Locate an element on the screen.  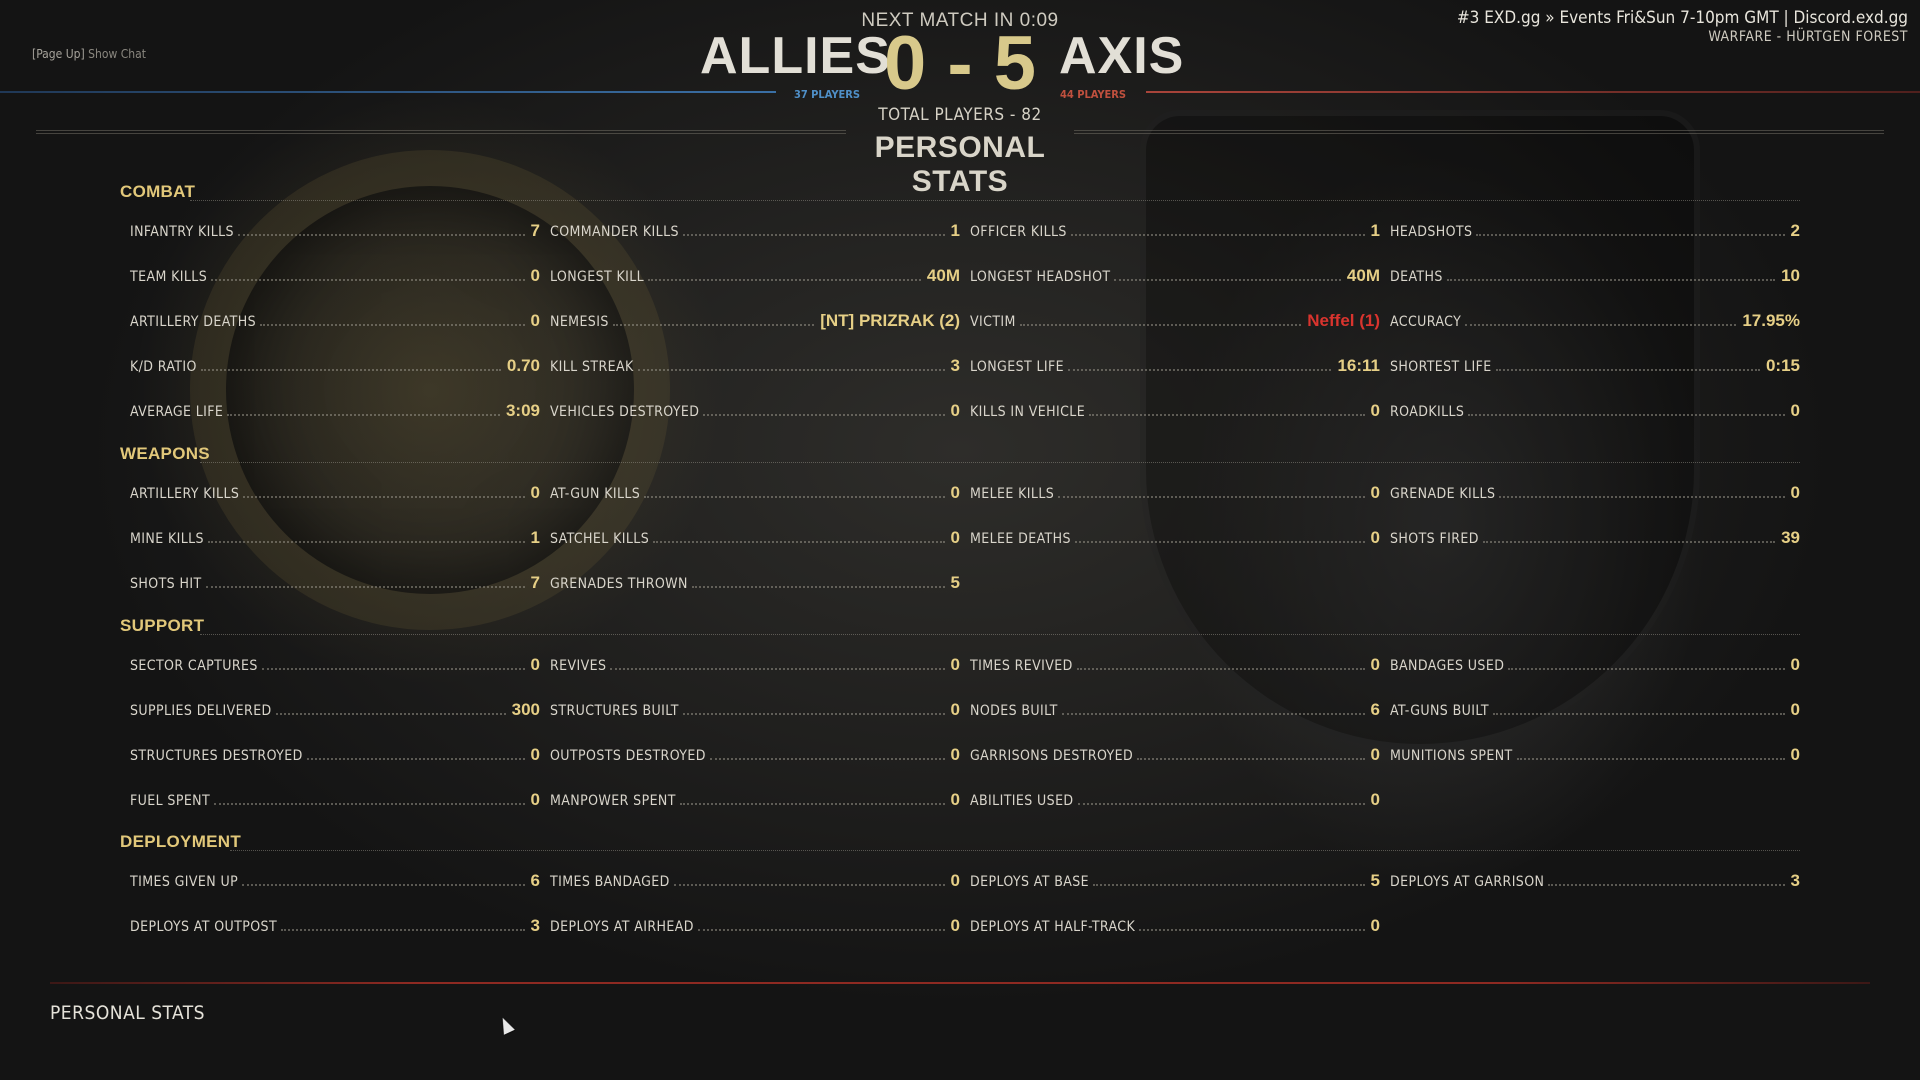
stat-label: DEATHS is located at coordinates (1416, 277).